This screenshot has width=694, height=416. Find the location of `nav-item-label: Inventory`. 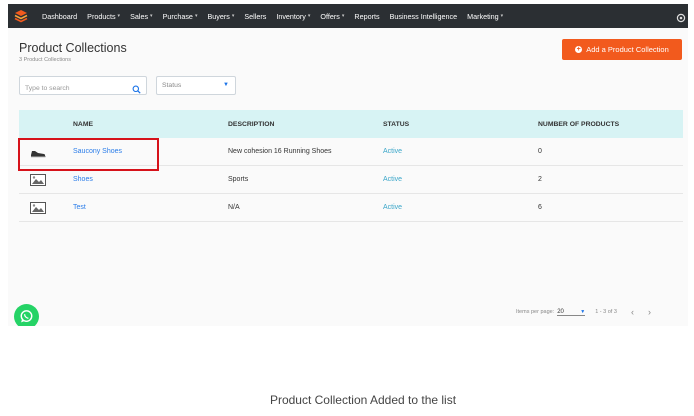

nav-item-label: Inventory is located at coordinates (291, 16).